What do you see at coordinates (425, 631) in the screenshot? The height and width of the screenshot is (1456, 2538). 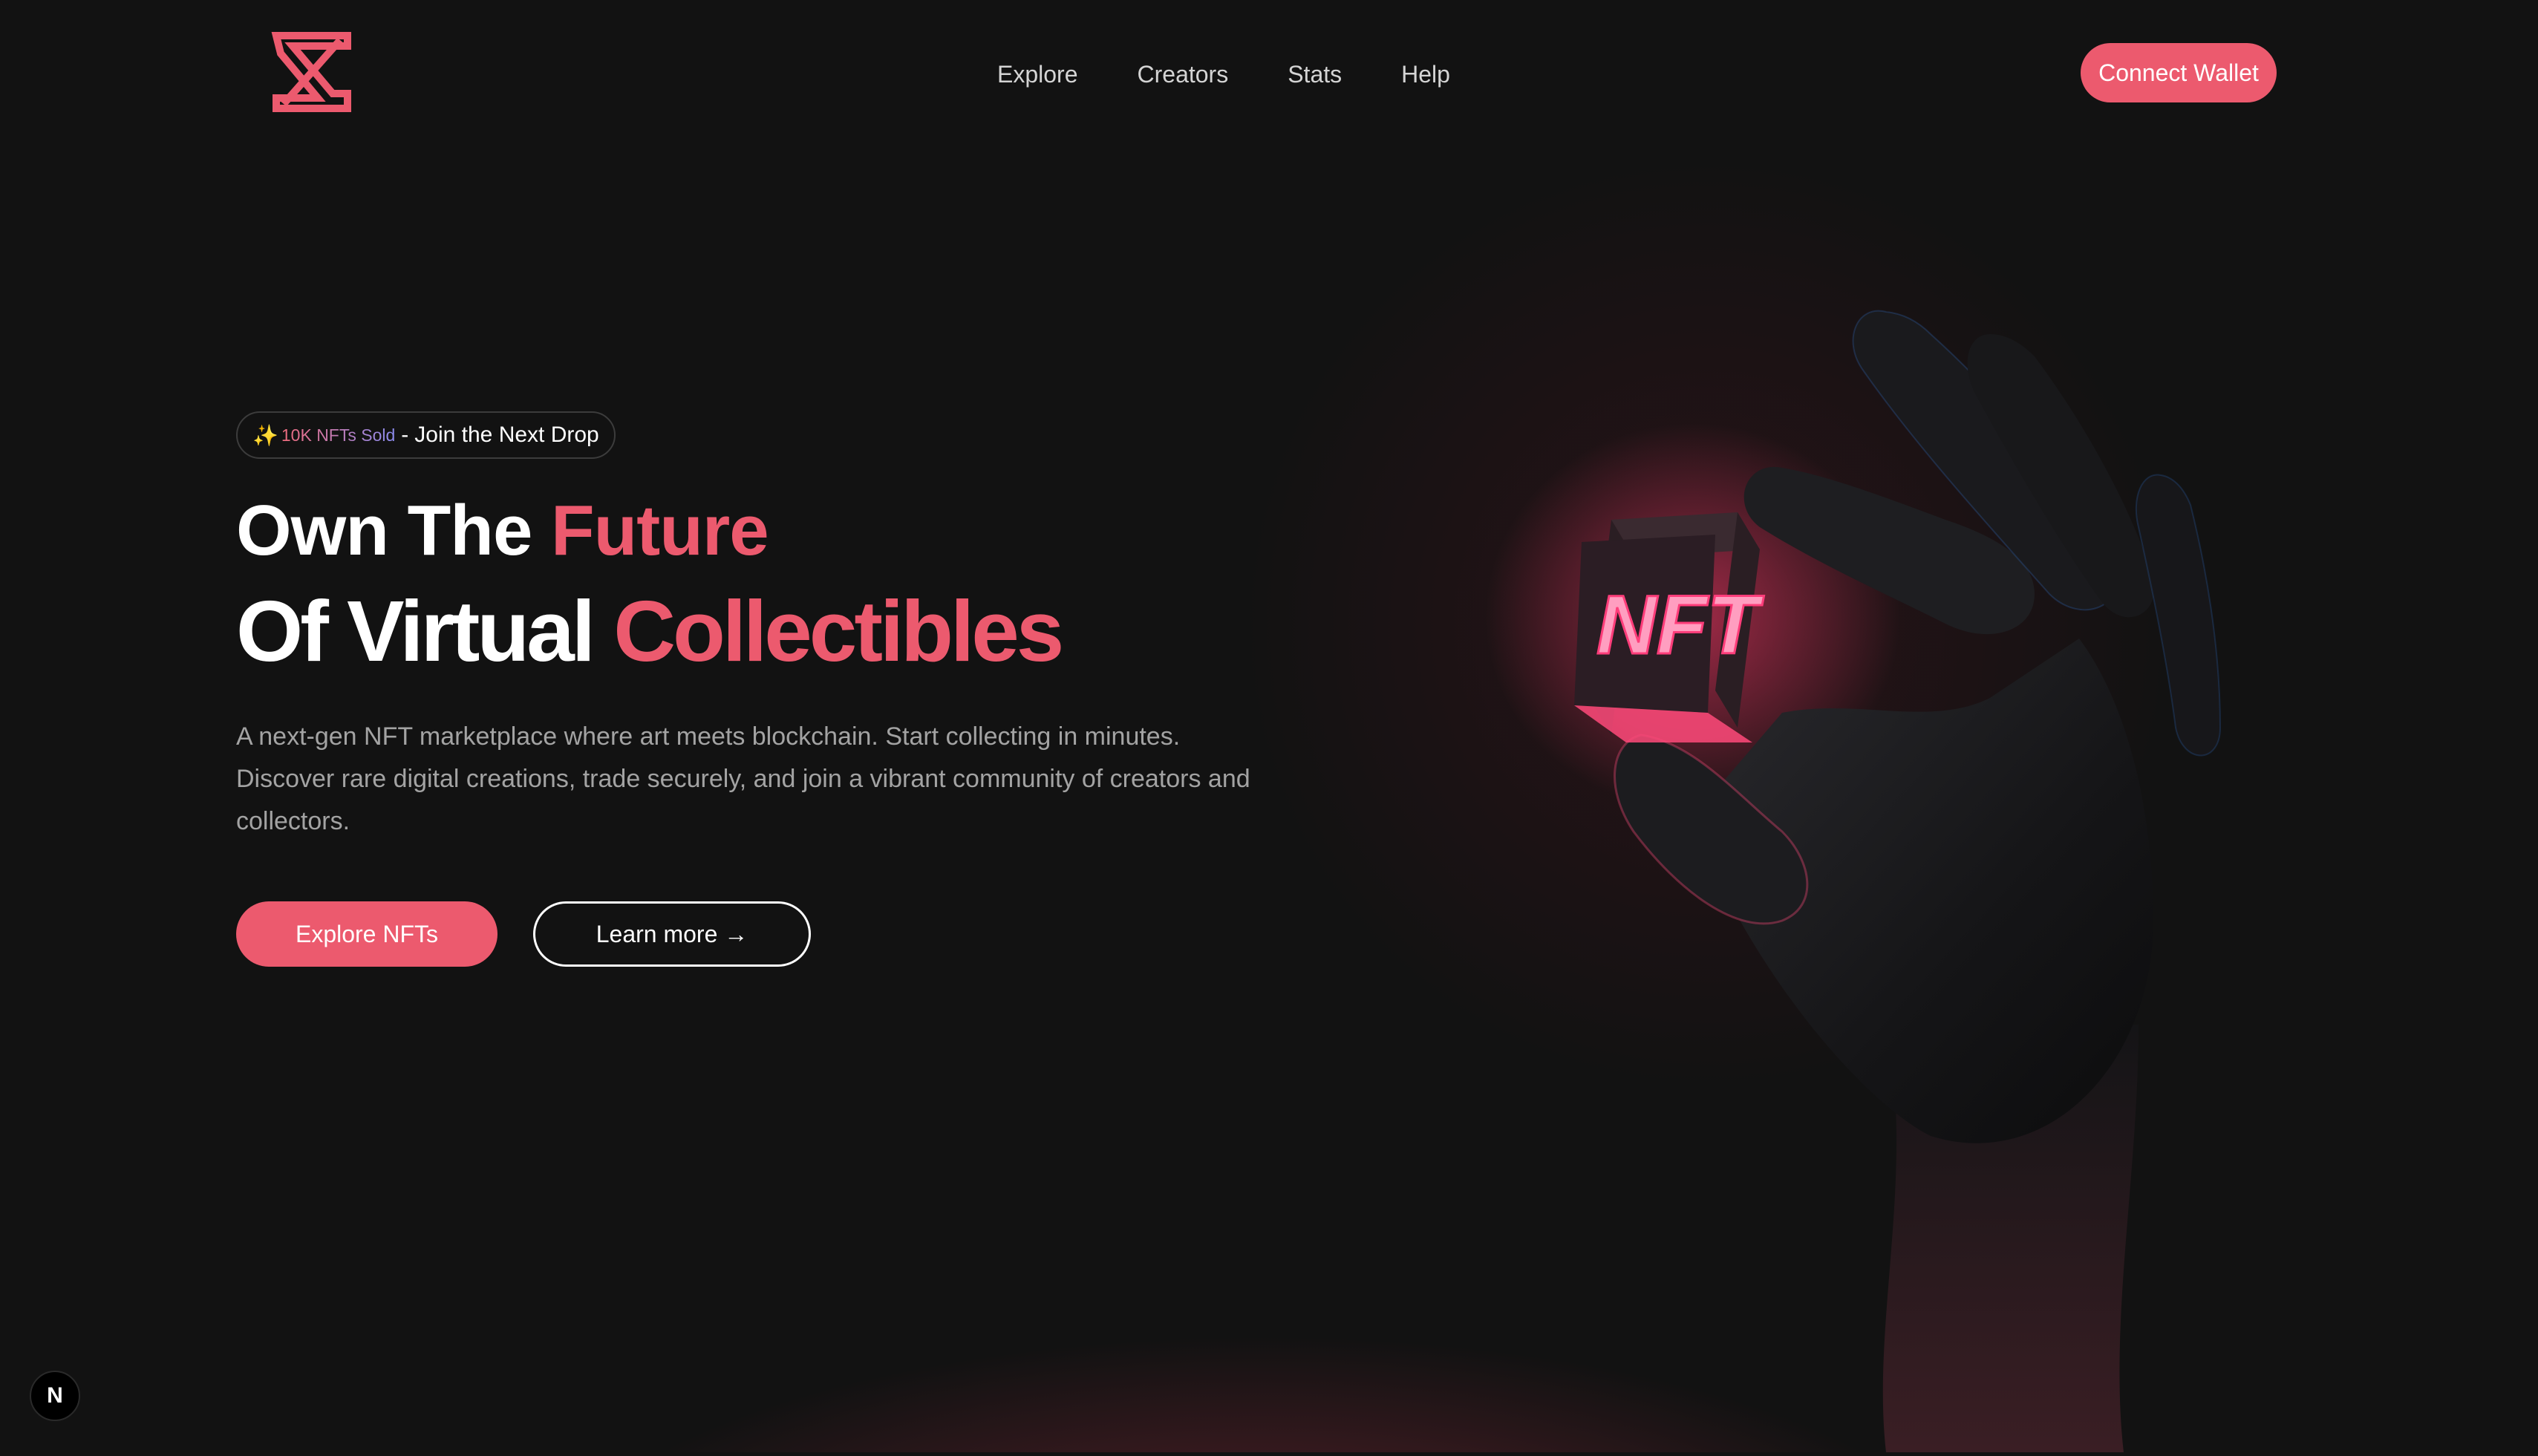 I see `headline-2-plain: Of Virtual` at bounding box center [425, 631].